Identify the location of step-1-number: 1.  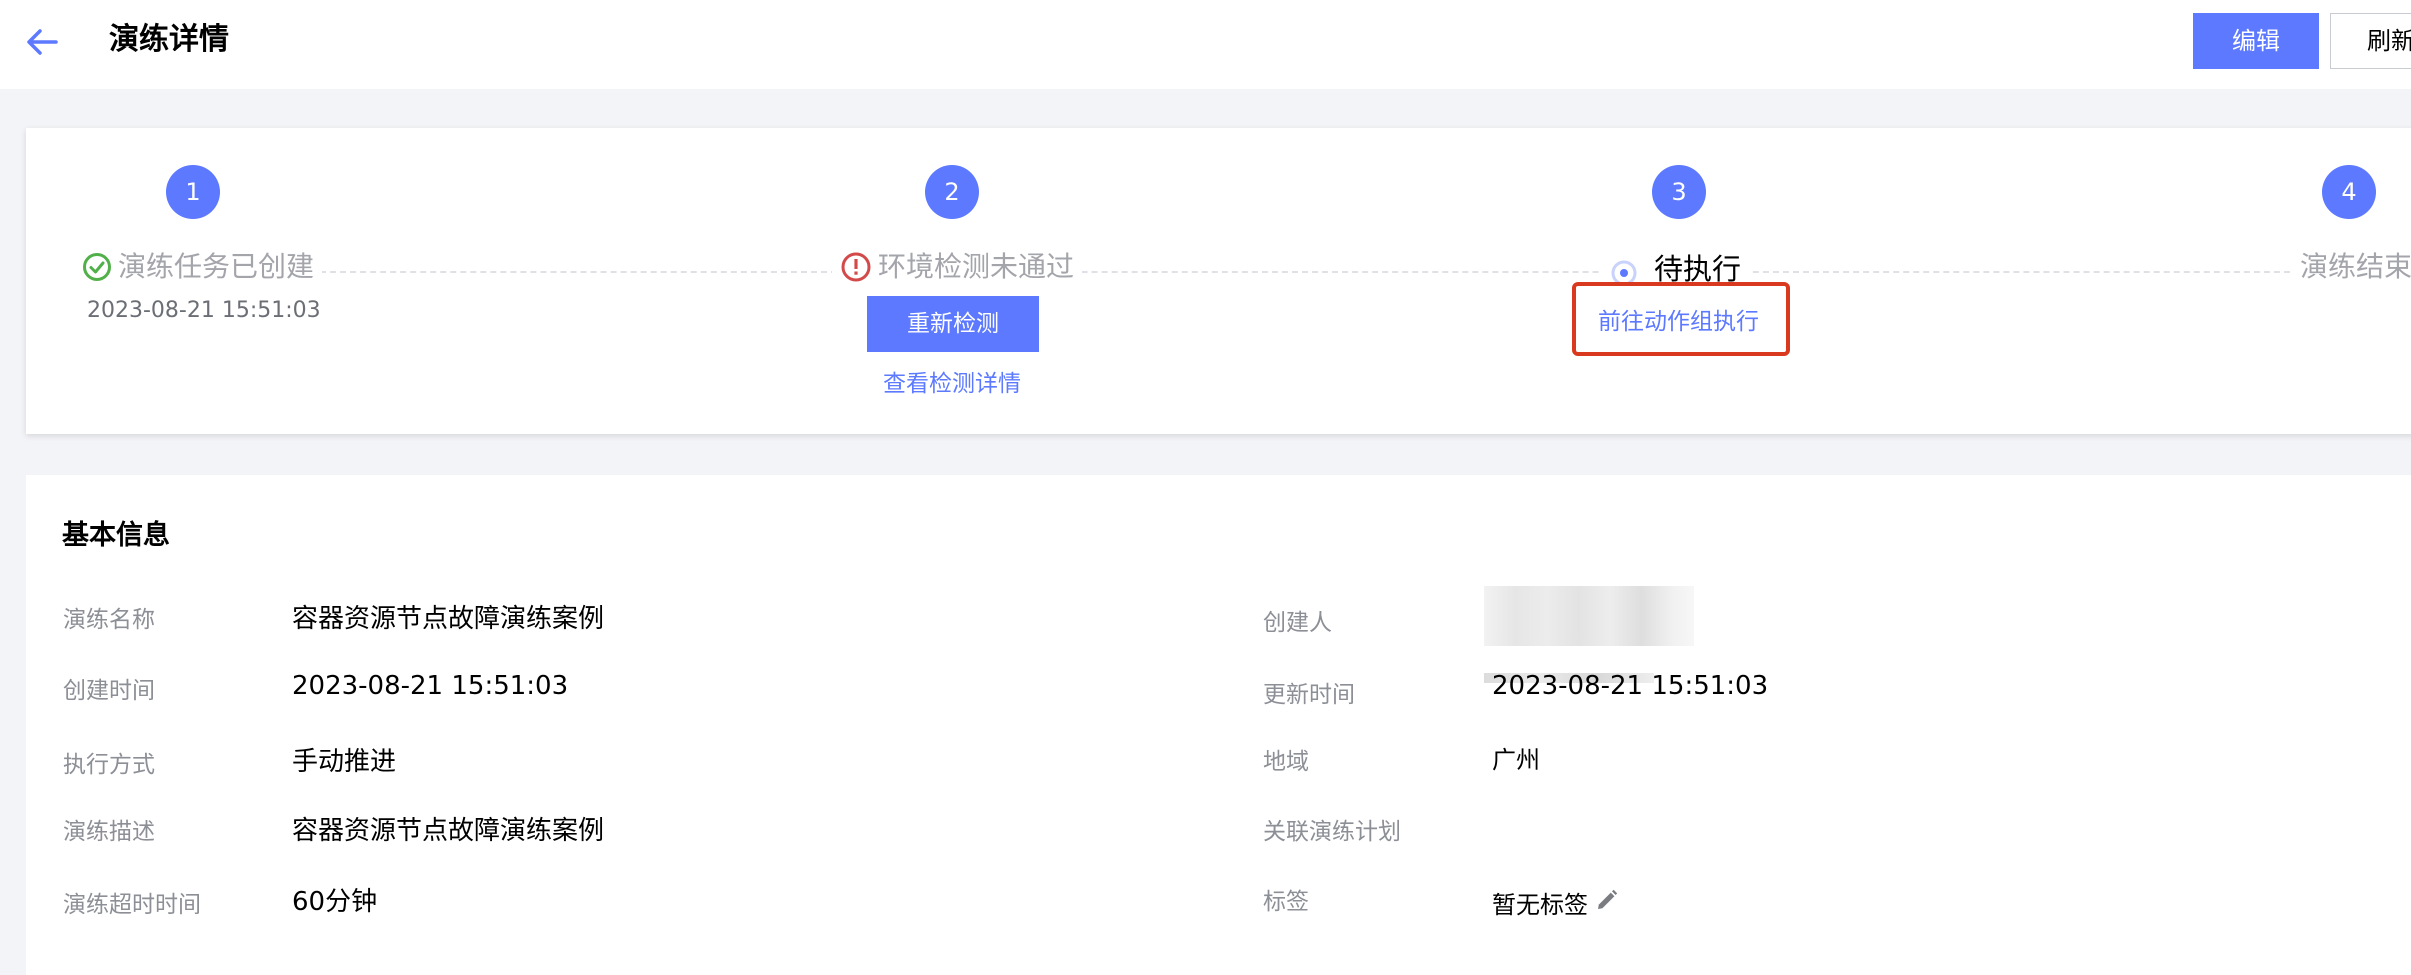
(193, 192).